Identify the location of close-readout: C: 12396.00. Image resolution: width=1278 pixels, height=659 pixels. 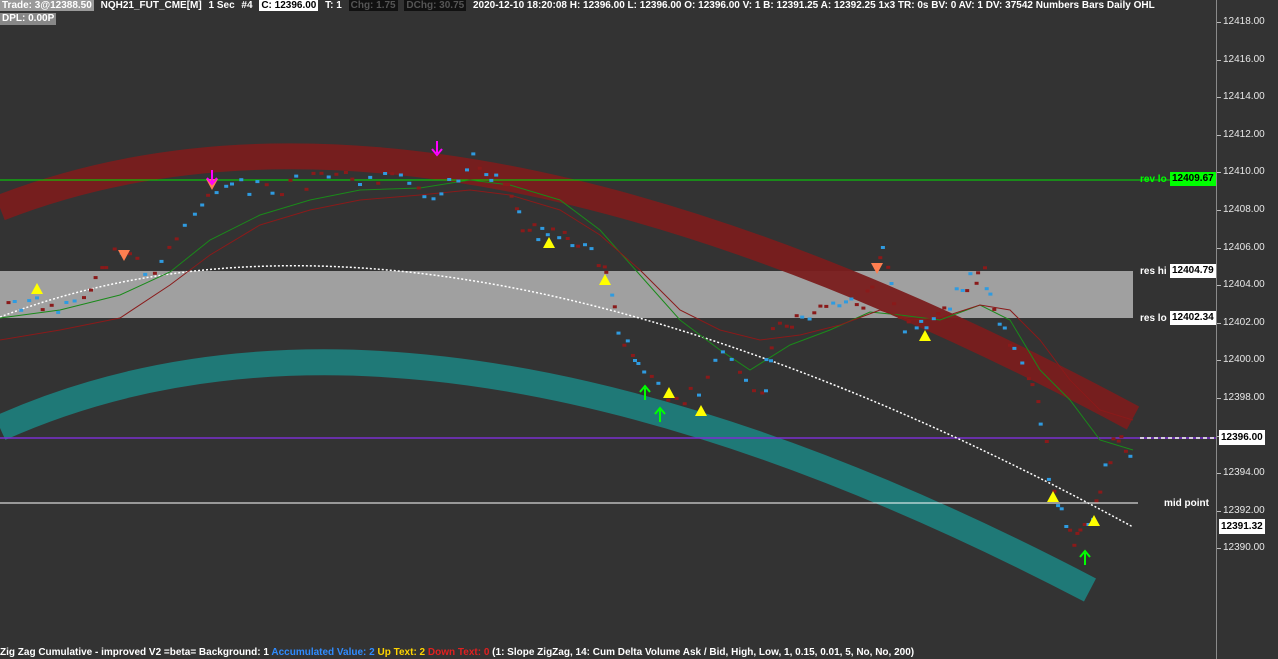
(289, 5).